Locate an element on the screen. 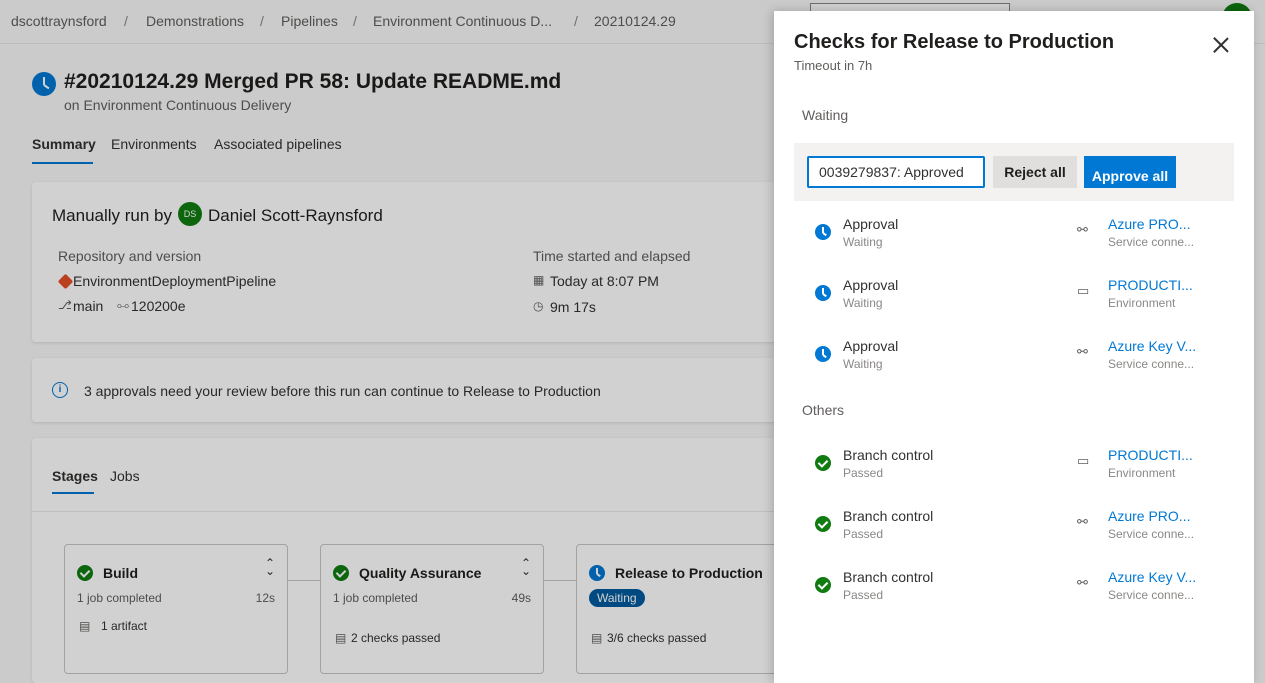 The image size is (1265, 683). approval-action-bar: Reject all Approve all is located at coordinates (1014, 172).